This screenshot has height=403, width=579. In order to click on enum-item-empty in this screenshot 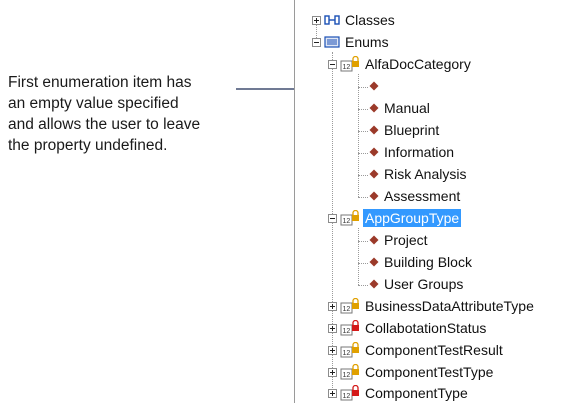, I will do `click(377, 86)`.